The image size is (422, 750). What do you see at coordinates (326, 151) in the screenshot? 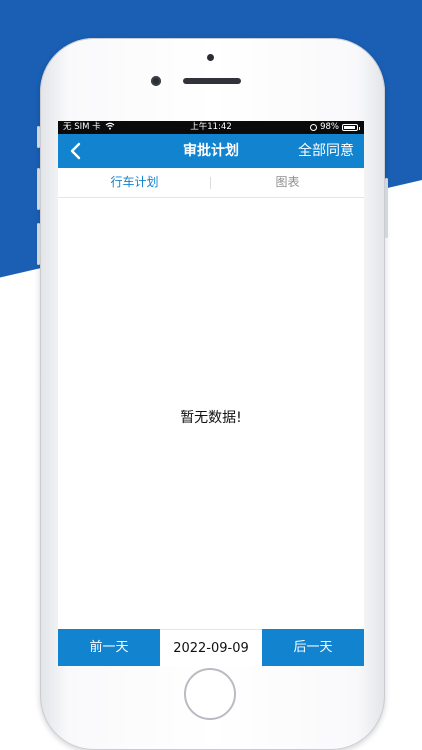
I see `approve-all-button: 全部同意` at bounding box center [326, 151].